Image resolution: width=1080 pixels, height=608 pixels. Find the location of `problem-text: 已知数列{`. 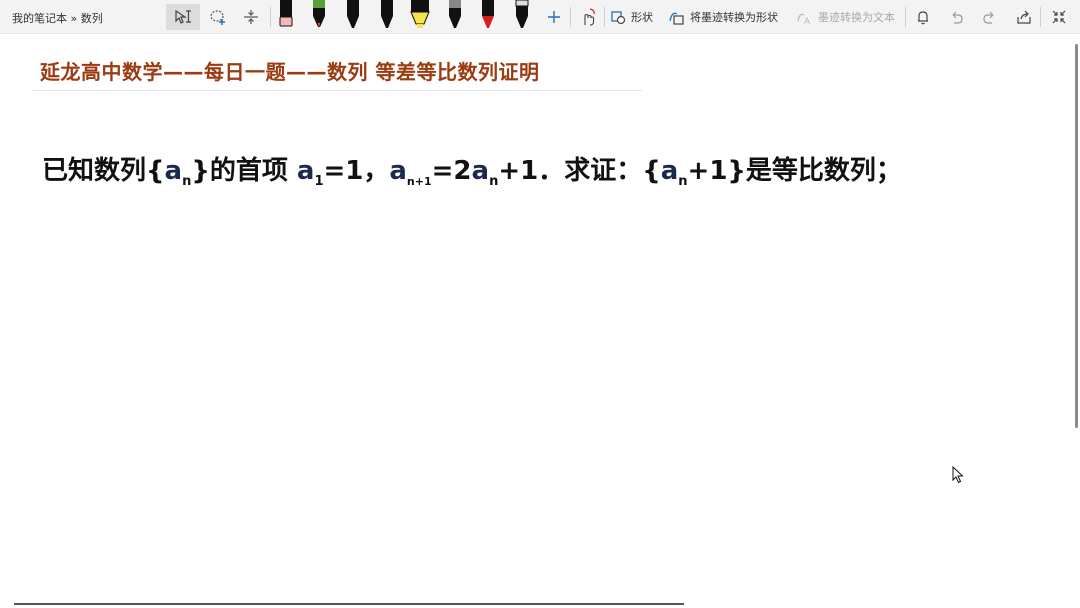

problem-text: 已知数列{ is located at coordinates (103, 171).